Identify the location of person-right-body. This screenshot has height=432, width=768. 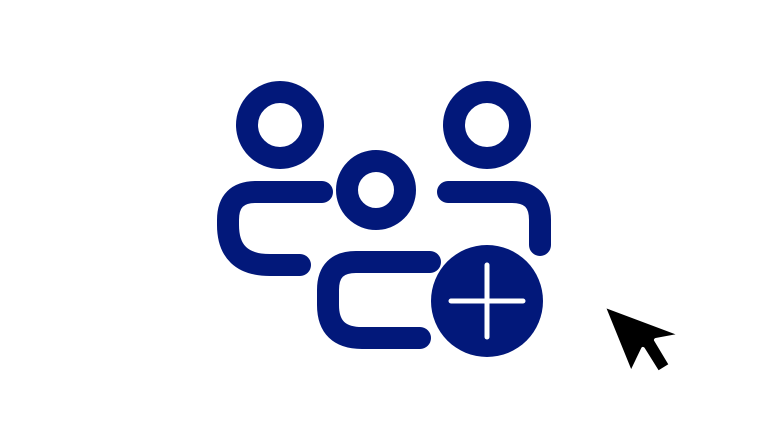
(494, 218).